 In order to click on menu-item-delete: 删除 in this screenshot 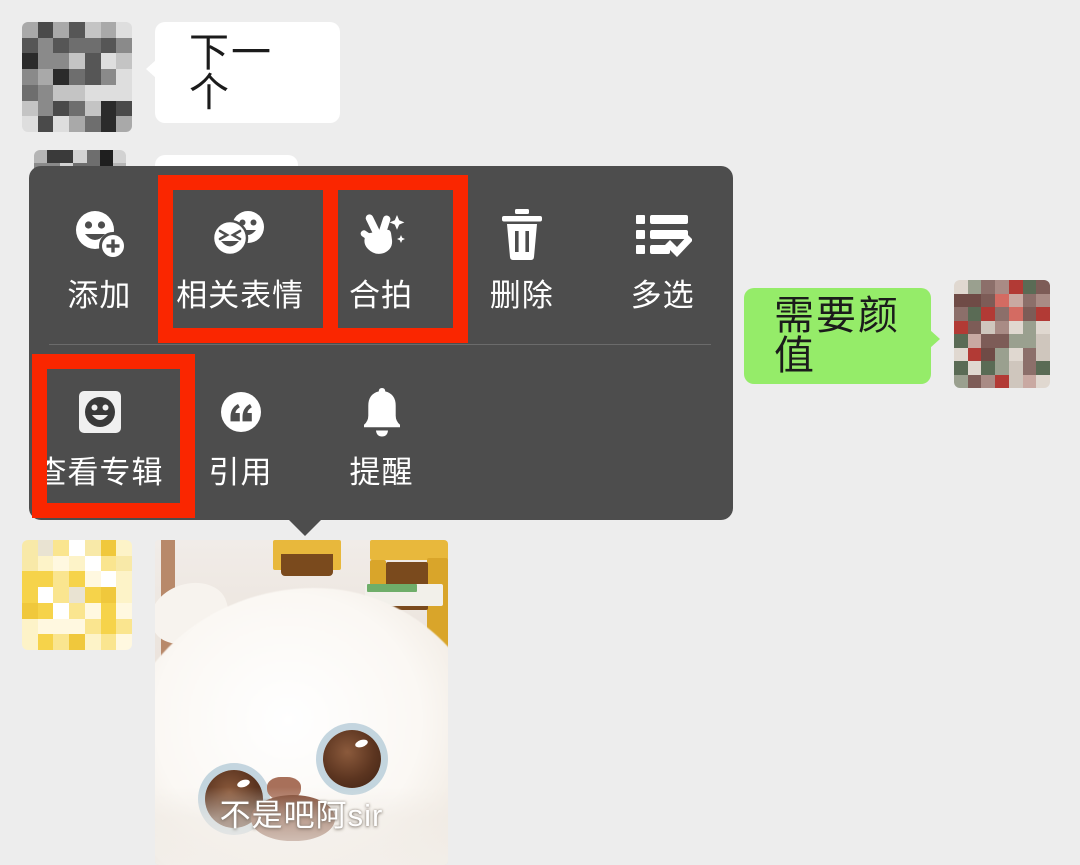, I will do `click(521, 255)`.